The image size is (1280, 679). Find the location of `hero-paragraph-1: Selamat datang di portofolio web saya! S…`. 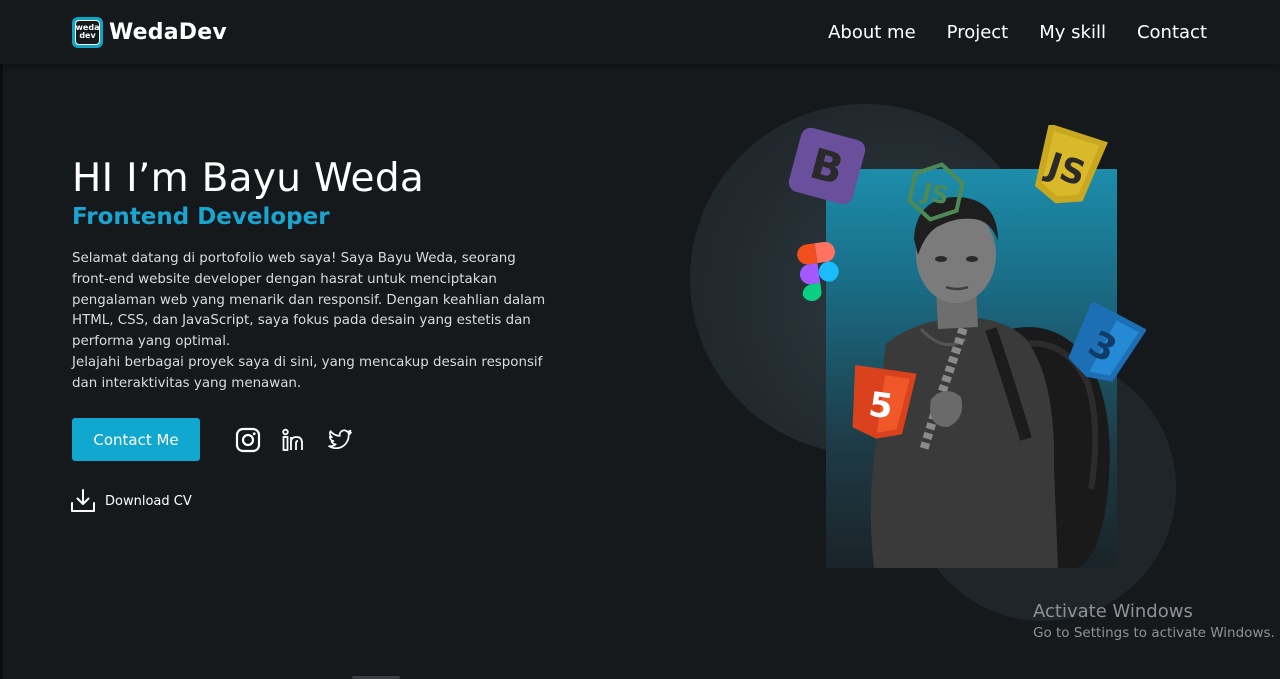

hero-paragraph-1: Selamat datang di portofolio web saya! S… is located at coordinates (309, 300).